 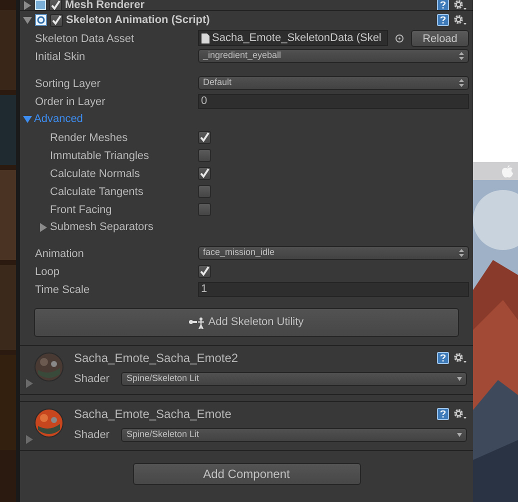 What do you see at coordinates (333, 289) in the screenshot?
I see `number-field: 1` at bounding box center [333, 289].